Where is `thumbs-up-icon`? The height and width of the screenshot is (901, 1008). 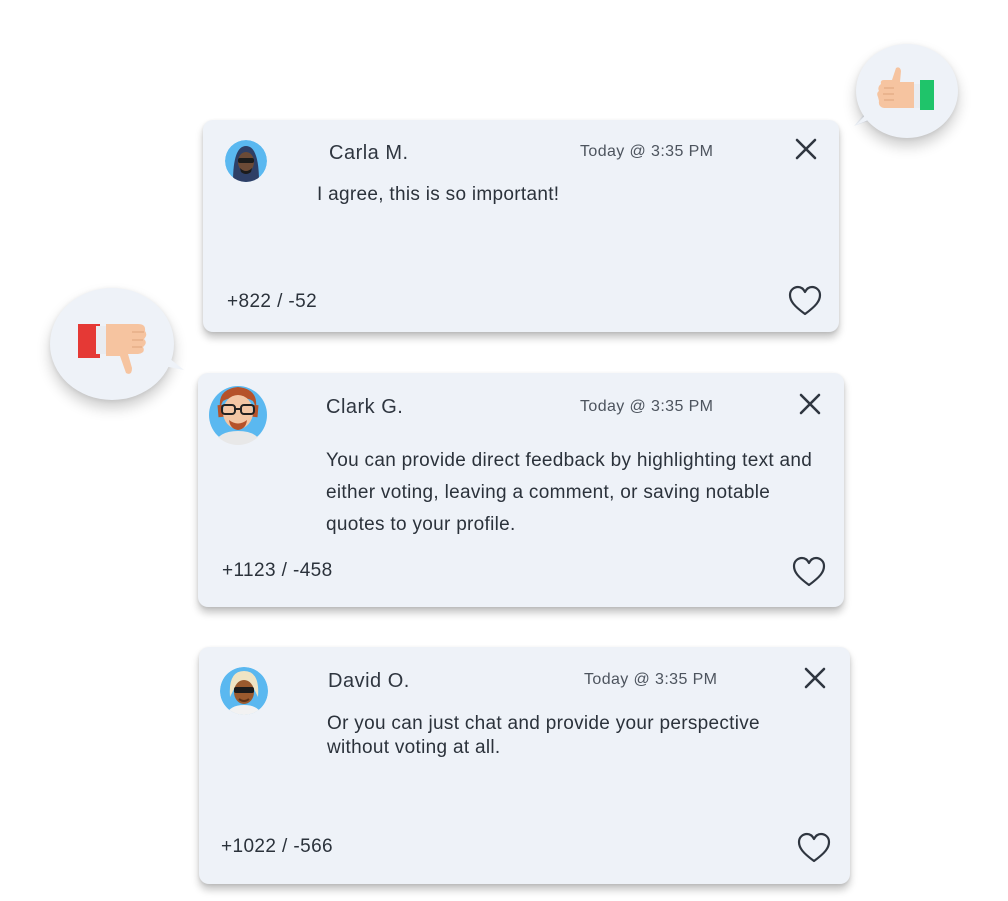
thumbs-up-icon is located at coordinates (905, 88).